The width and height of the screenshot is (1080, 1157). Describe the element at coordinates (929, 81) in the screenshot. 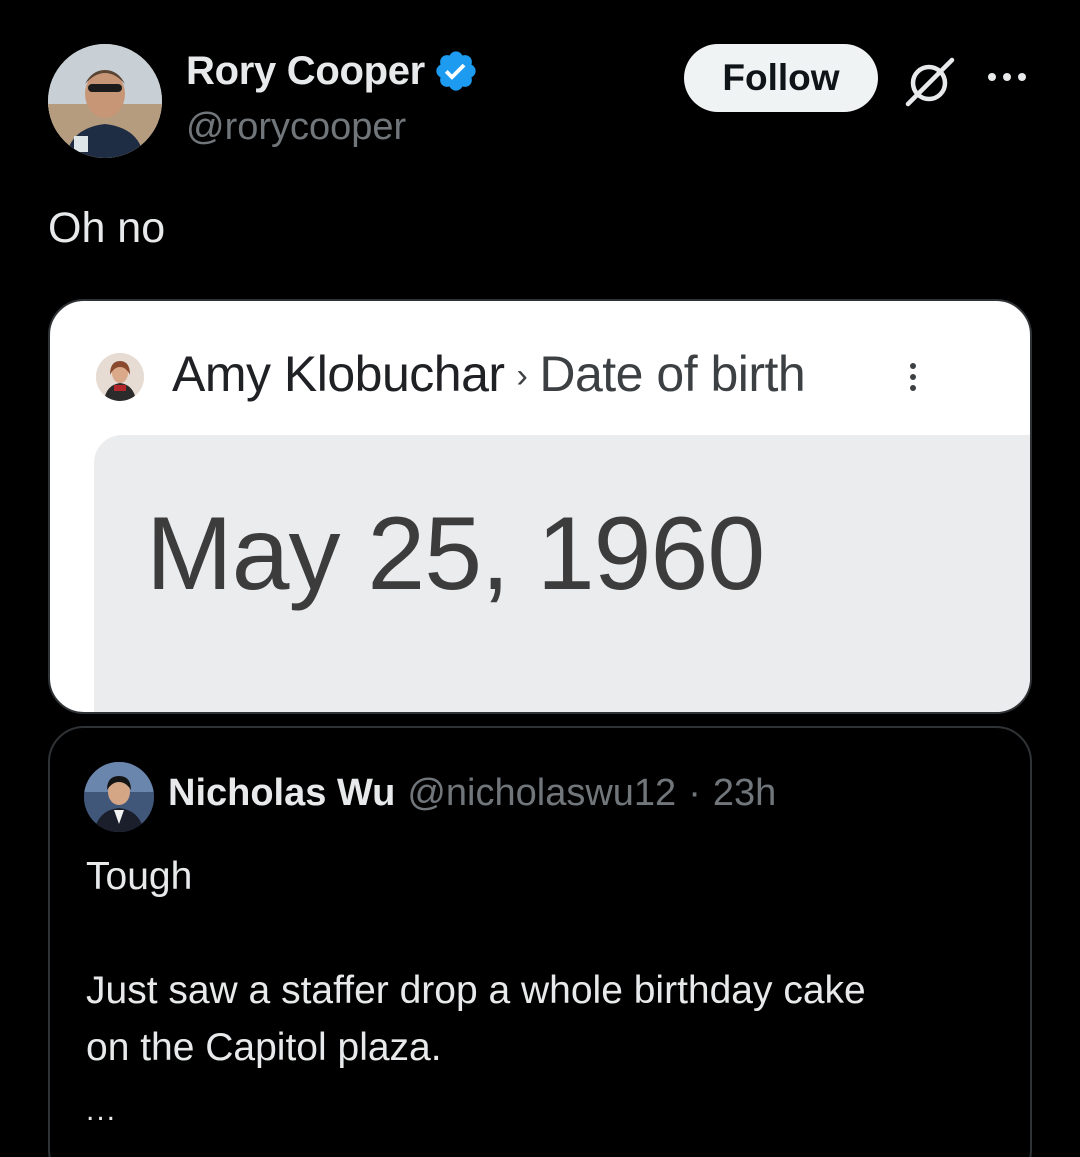

I see `grok-slash-icon` at that location.